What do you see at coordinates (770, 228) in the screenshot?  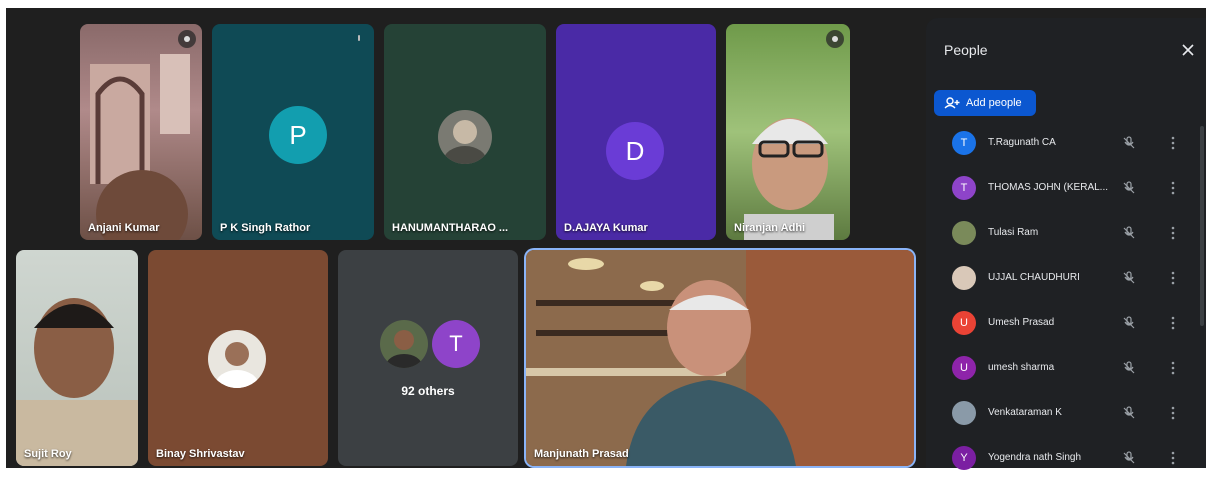 I see `participant-name: Niranjan Adhi` at bounding box center [770, 228].